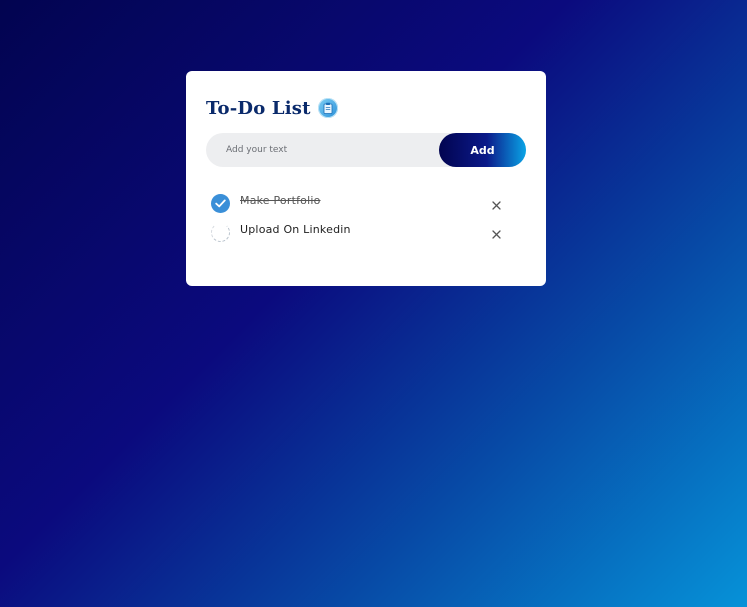 The height and width of the screenshot is (607, 747). Describe the element at coordinates (366, 108) in the screenshot. I see `title-row: To-Do List` at that location.